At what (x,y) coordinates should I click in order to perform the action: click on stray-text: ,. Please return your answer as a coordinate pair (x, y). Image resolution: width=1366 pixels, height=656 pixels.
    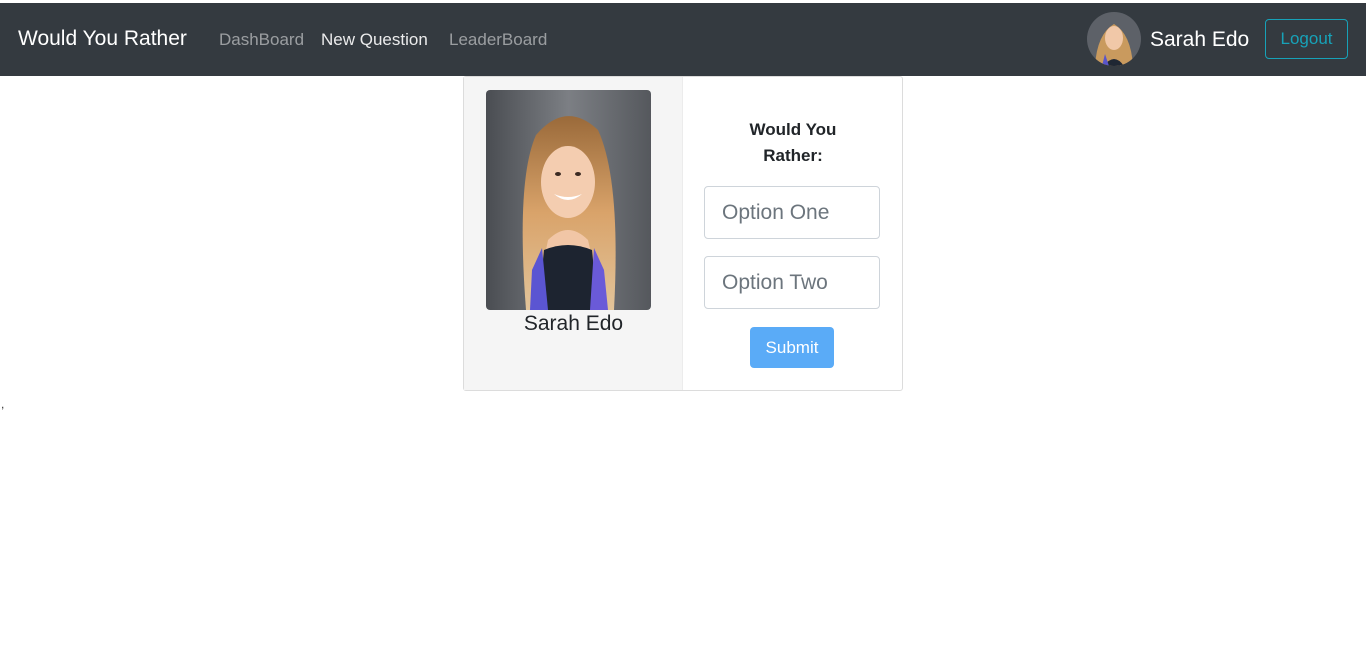
    Looking at the image, I should click on (3, 404).